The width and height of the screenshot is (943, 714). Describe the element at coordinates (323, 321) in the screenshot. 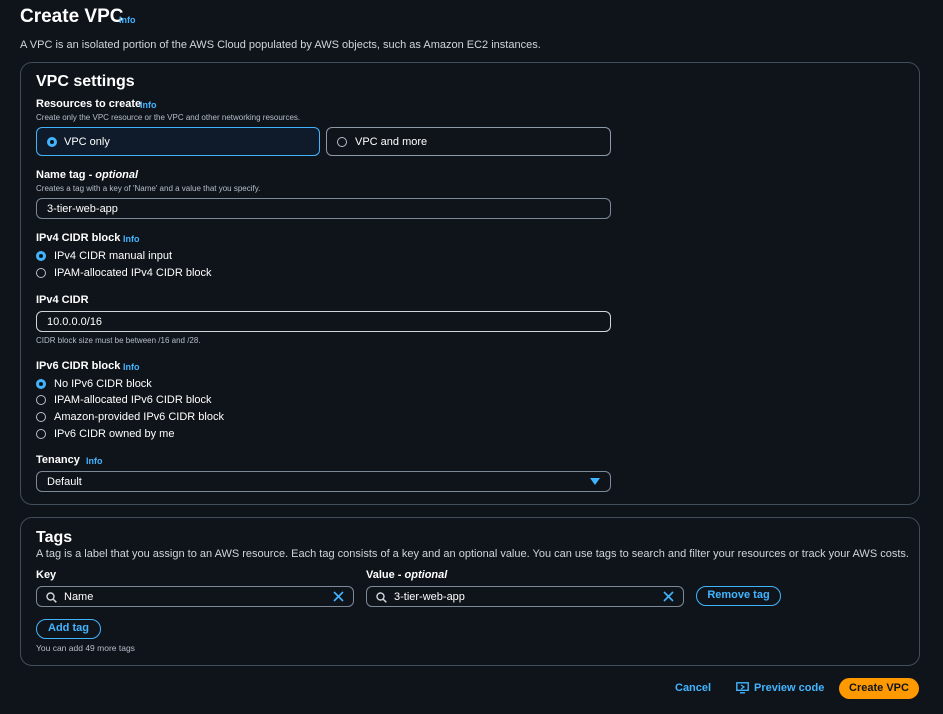

I see `ipv4-cidr-input: 10.0.0.0/16` at that location.